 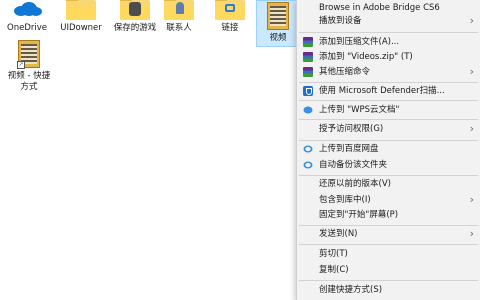 I want to click on desktop-icon-label: OneDrive, so click(x=27, y=28).